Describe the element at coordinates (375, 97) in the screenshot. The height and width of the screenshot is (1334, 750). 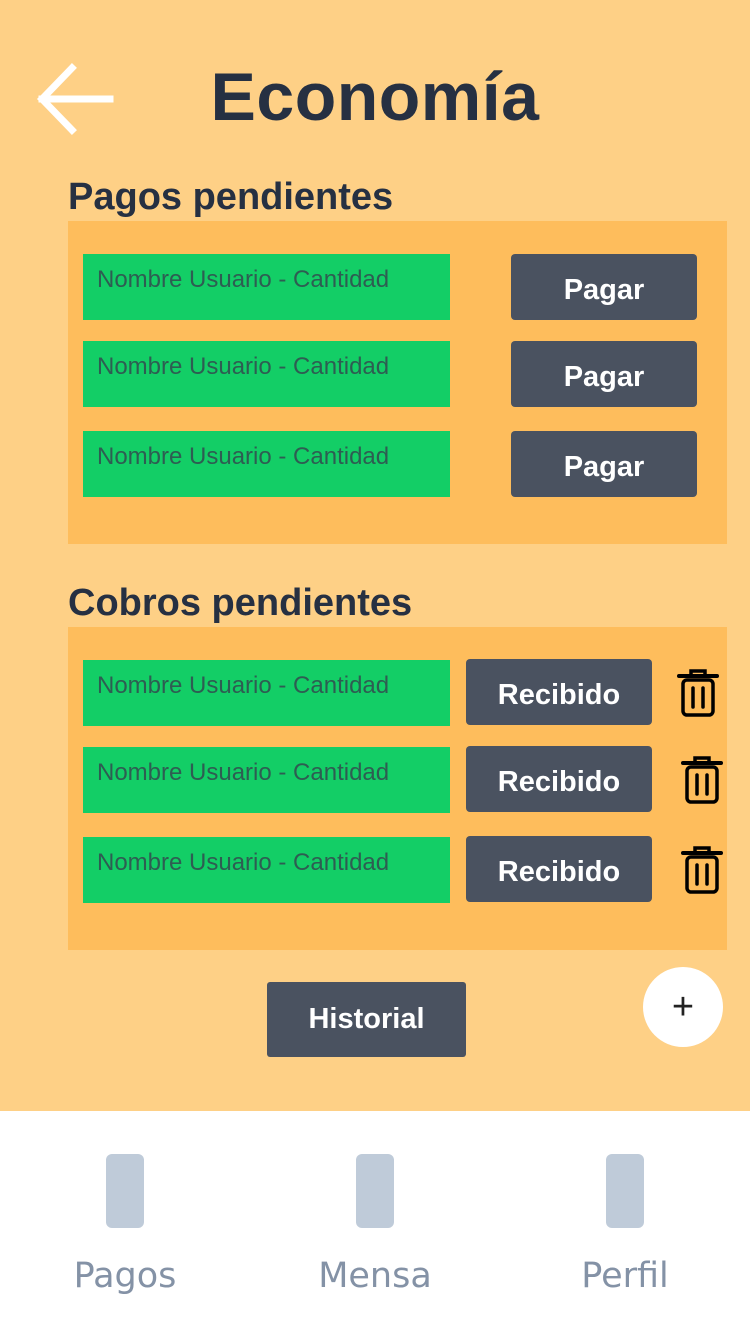
I see `page-title: Economía` at that location.